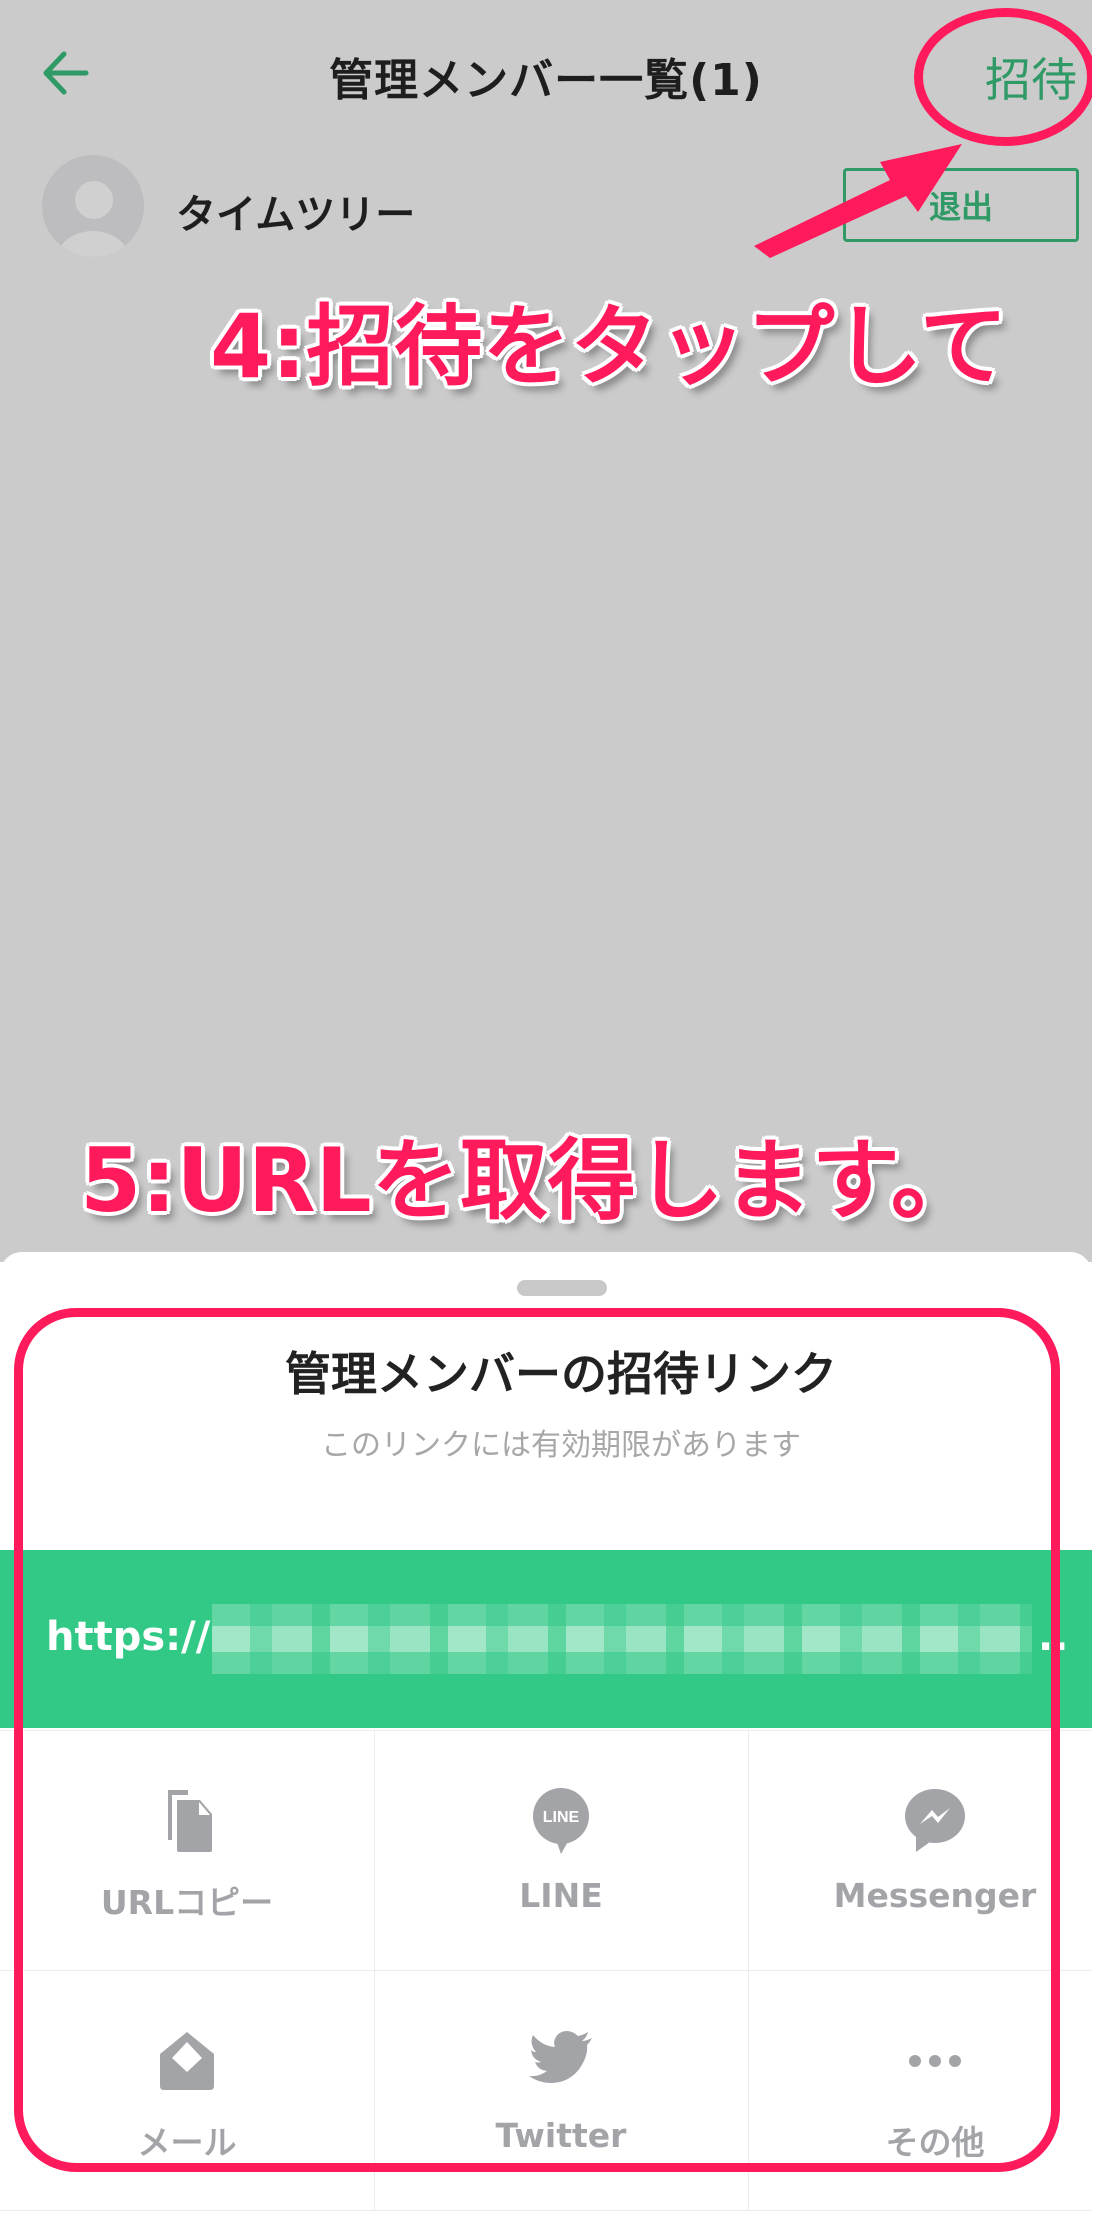 The height and width of the screenshot is (2240, 1099). Describe the element at coordinates (296, 215) in the screenshot. I see `member-name: タイムツリー` at that location.